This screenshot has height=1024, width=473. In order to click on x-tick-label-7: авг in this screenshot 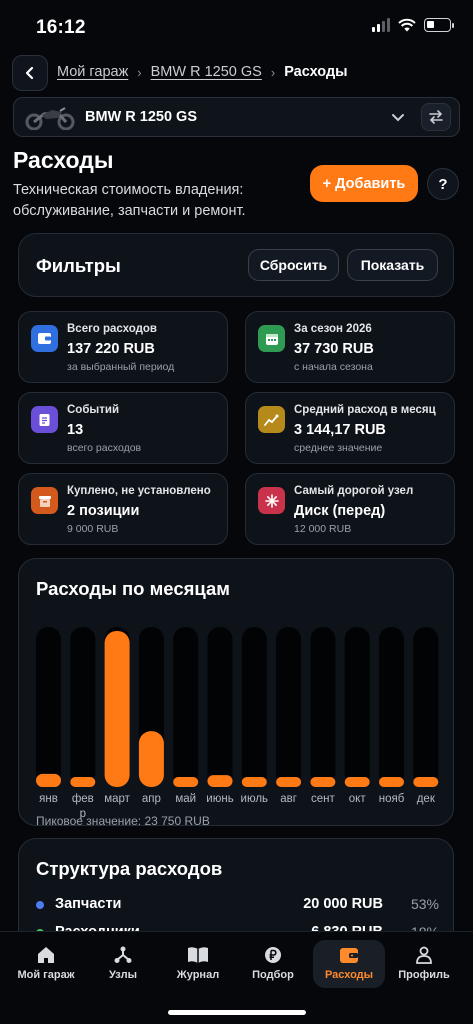, I will do `click(288, 799)`.